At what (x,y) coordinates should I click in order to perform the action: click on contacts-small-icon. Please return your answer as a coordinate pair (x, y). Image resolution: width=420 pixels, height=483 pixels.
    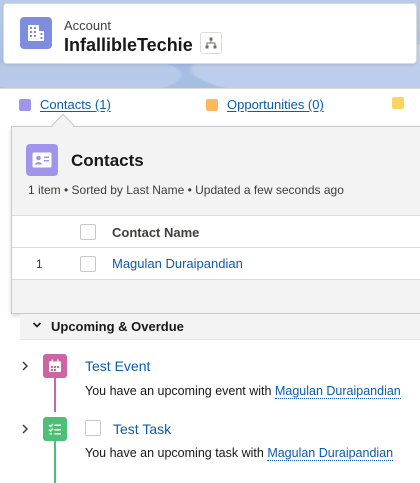
    Looking at the image, I should click on (25, 104).